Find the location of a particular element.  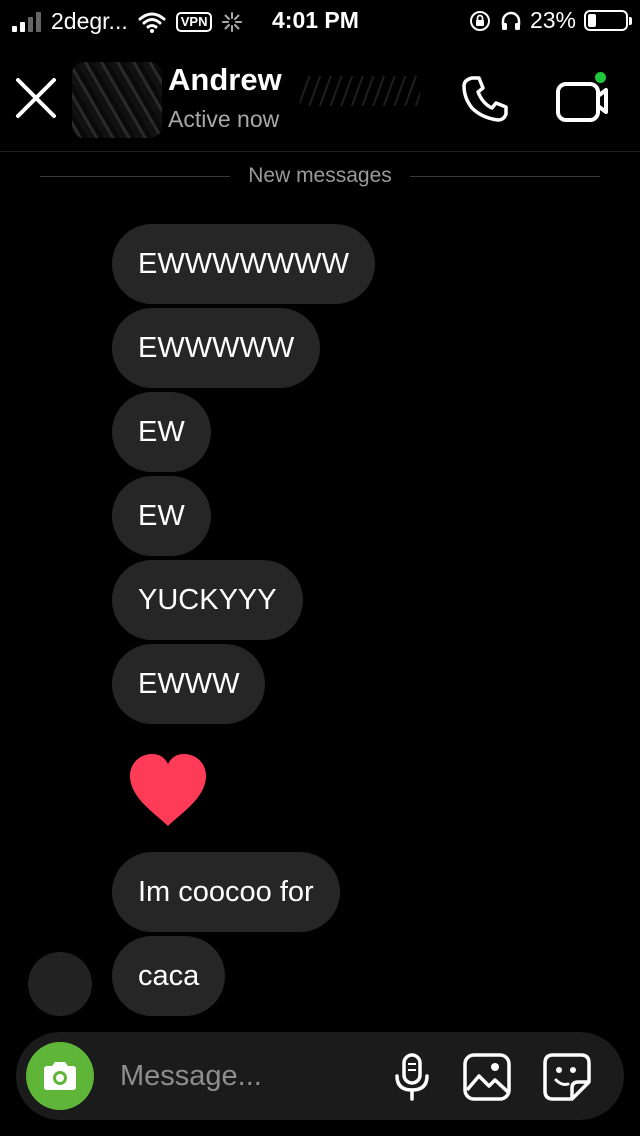

status-right: 23% is located at coordinates (550, 20).